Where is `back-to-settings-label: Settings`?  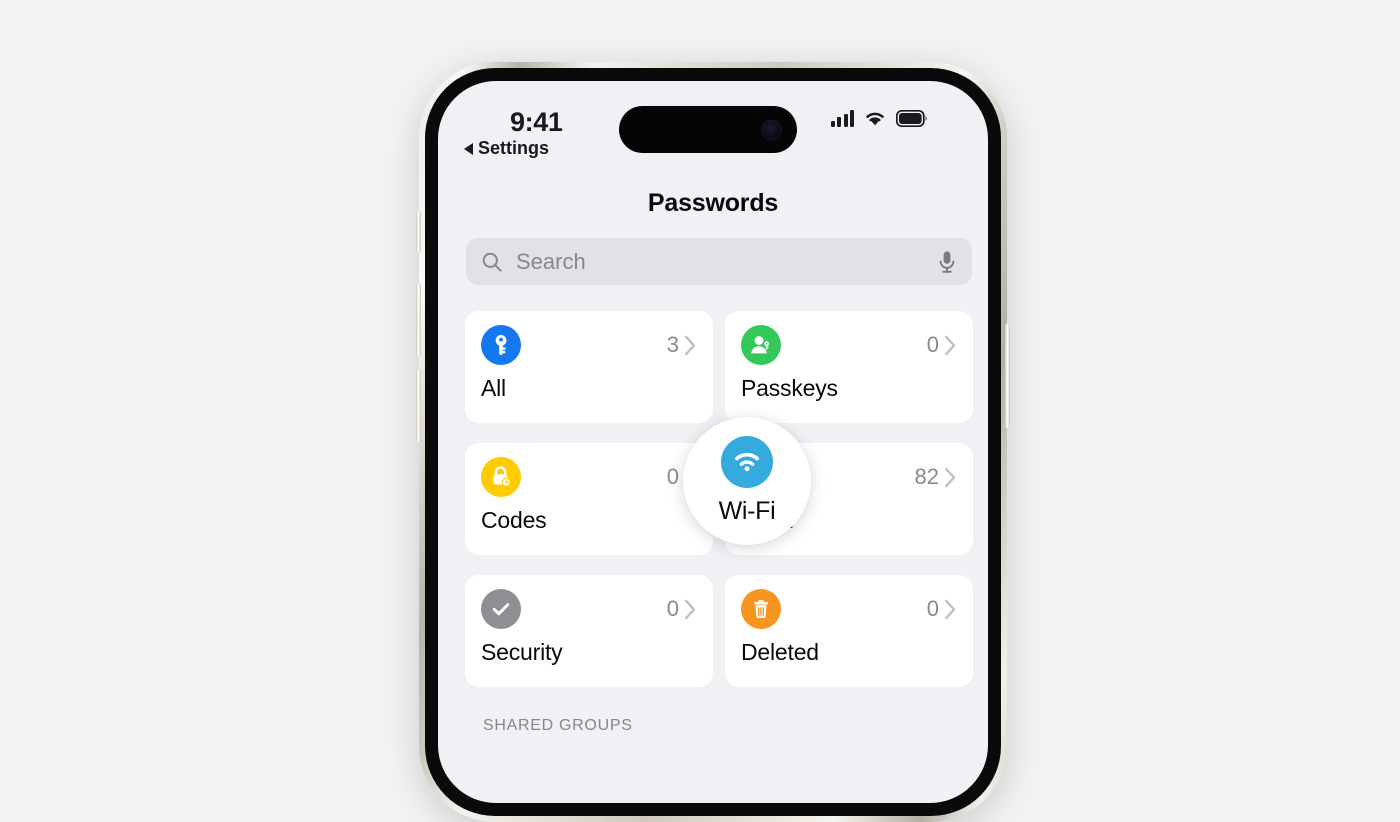 back-to-settings-label: Settings is located at coordinates (513, 148).